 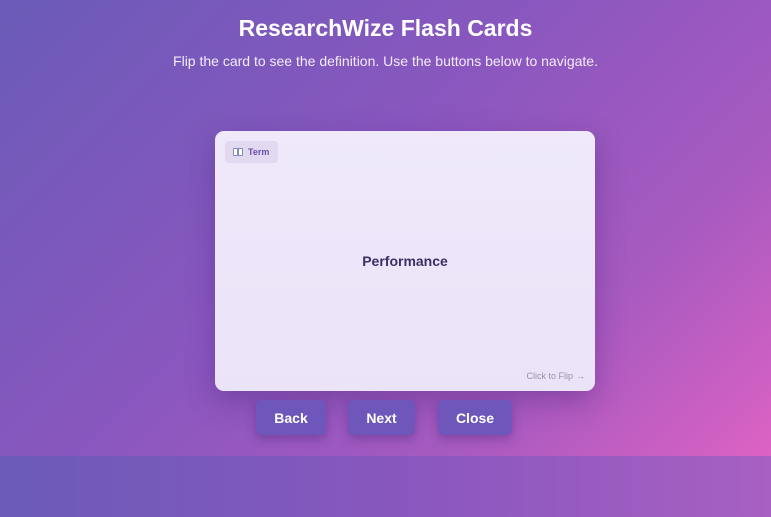 I want to click on term-badge-label: Term, so click(x=259, y=152).